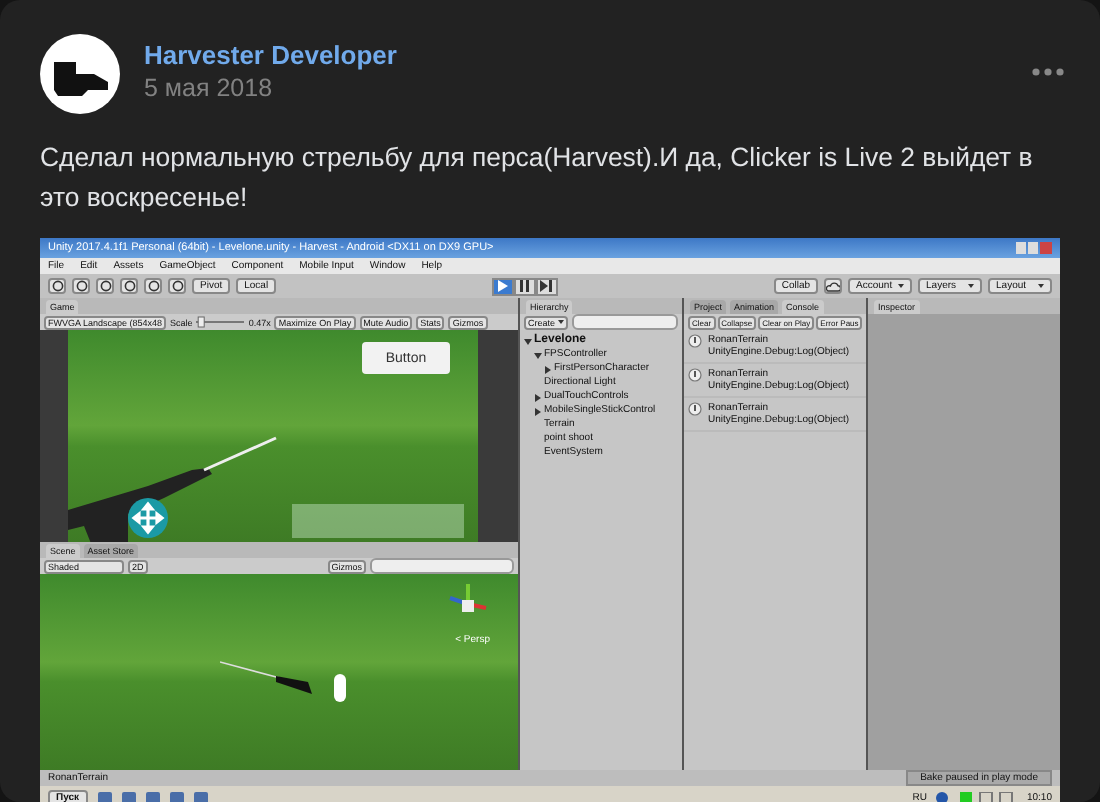  What do you see at coordinates (546, 286) in the screenshot?
I see `step-button` at bounding box center [546, 286].